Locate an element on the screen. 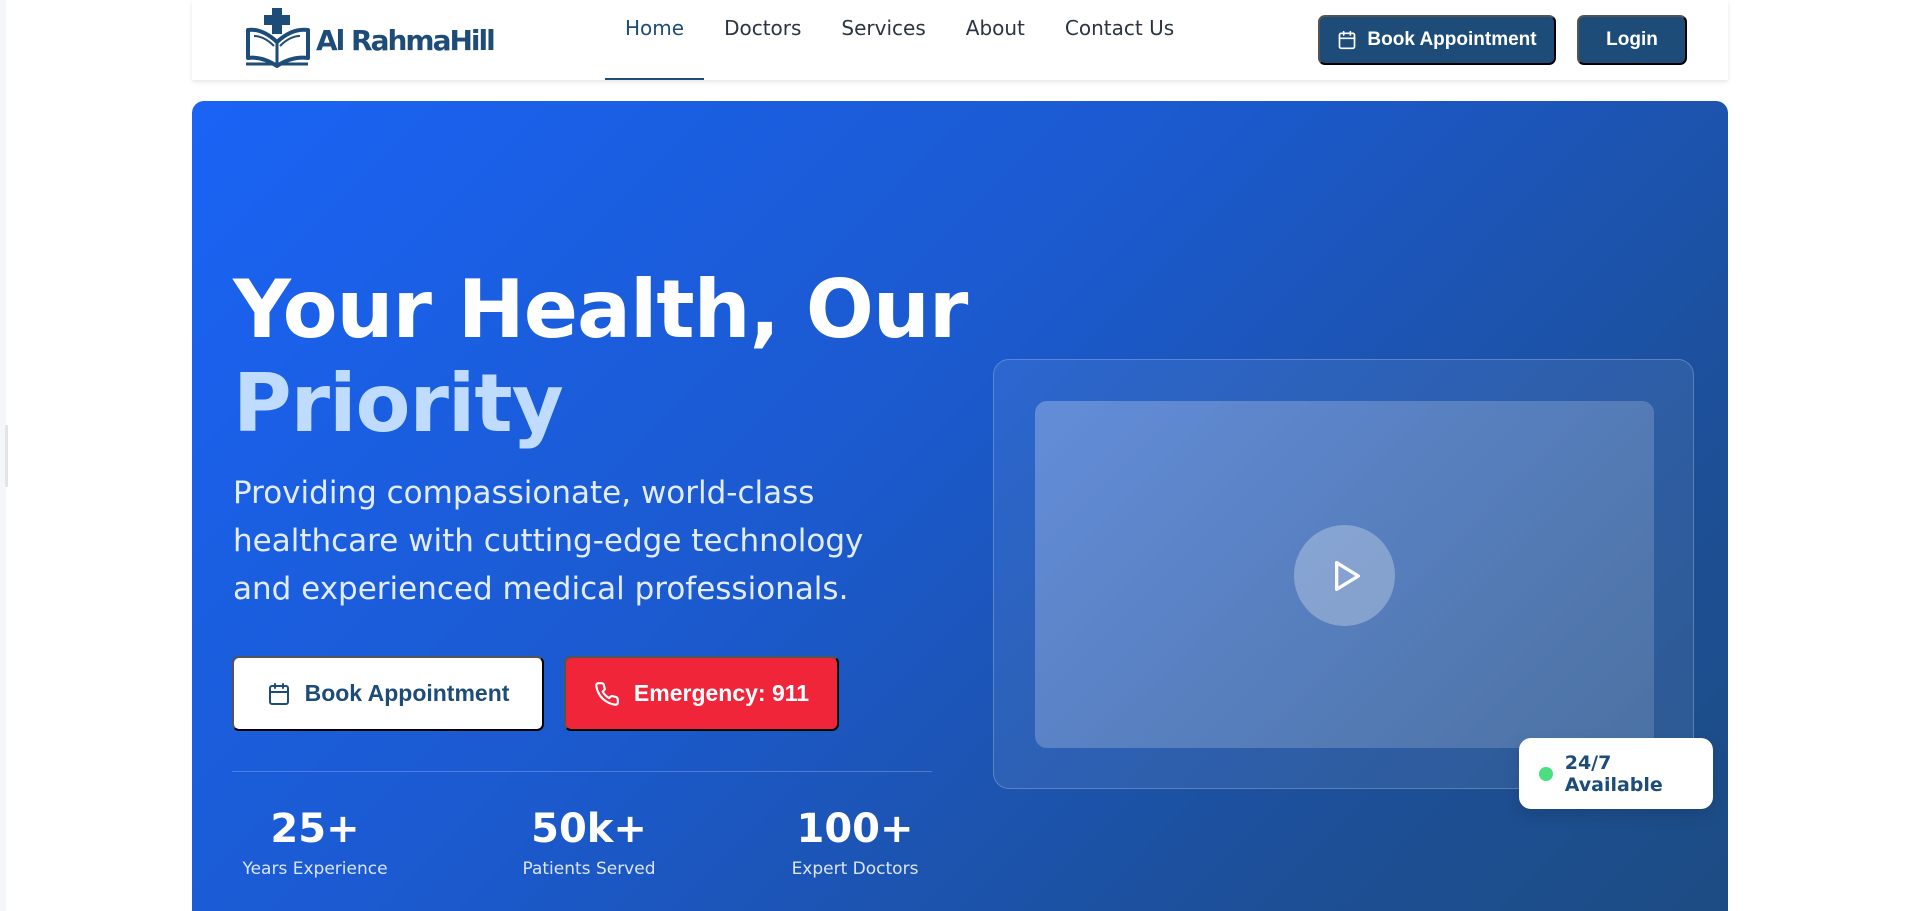 This screenshot has height=911, width=1918. nav-link-contact: Contact Us is located at coordinates (1119, 48).